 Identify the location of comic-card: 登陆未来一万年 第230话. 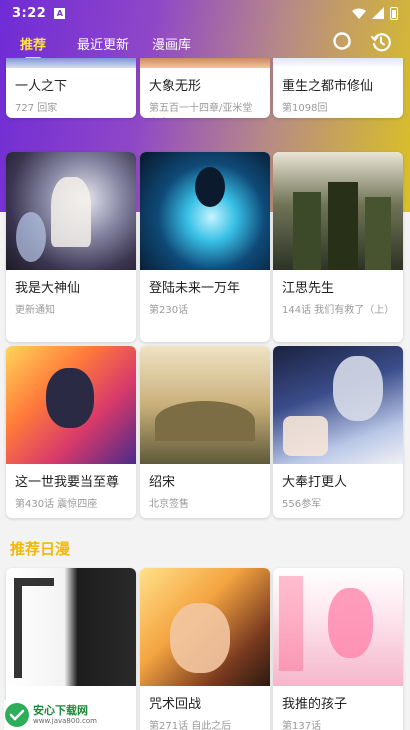
(205, 247).